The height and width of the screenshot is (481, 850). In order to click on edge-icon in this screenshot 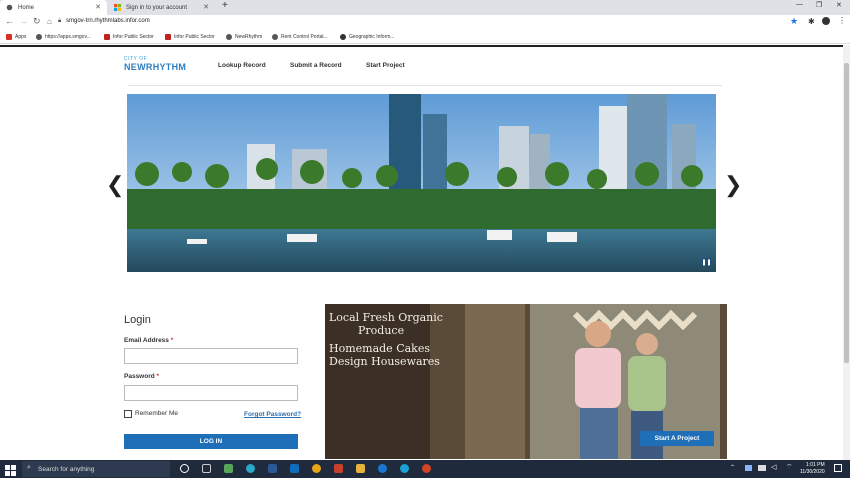, I will do `click(382, 468)`.